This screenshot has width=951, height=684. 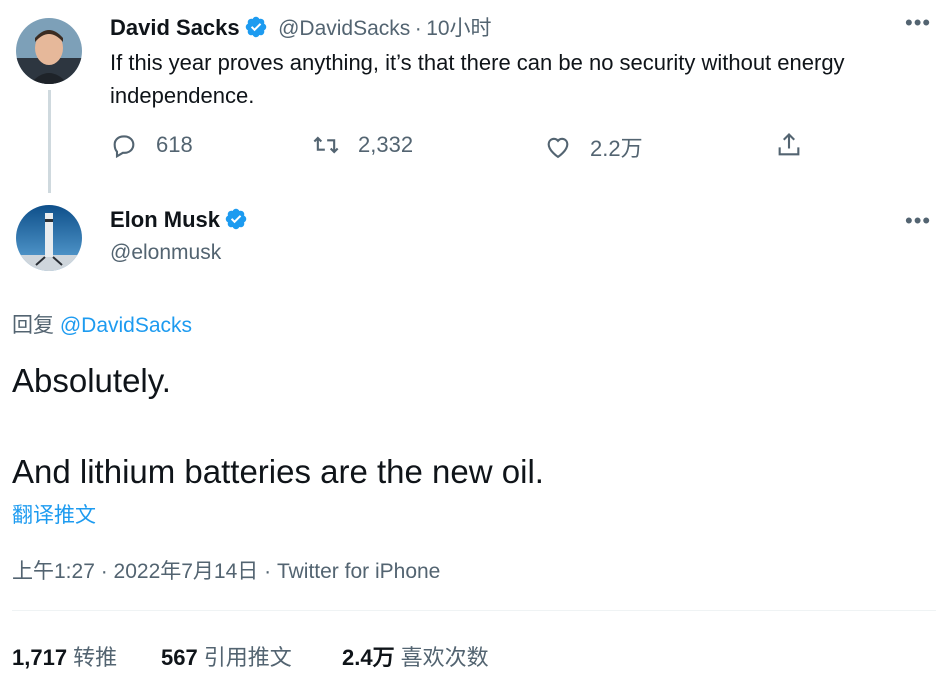 What do you see at coordinates (344, 28) in the screenshot?
I see `author-handle: @DavidSacks` at bounding box center [344, 28].